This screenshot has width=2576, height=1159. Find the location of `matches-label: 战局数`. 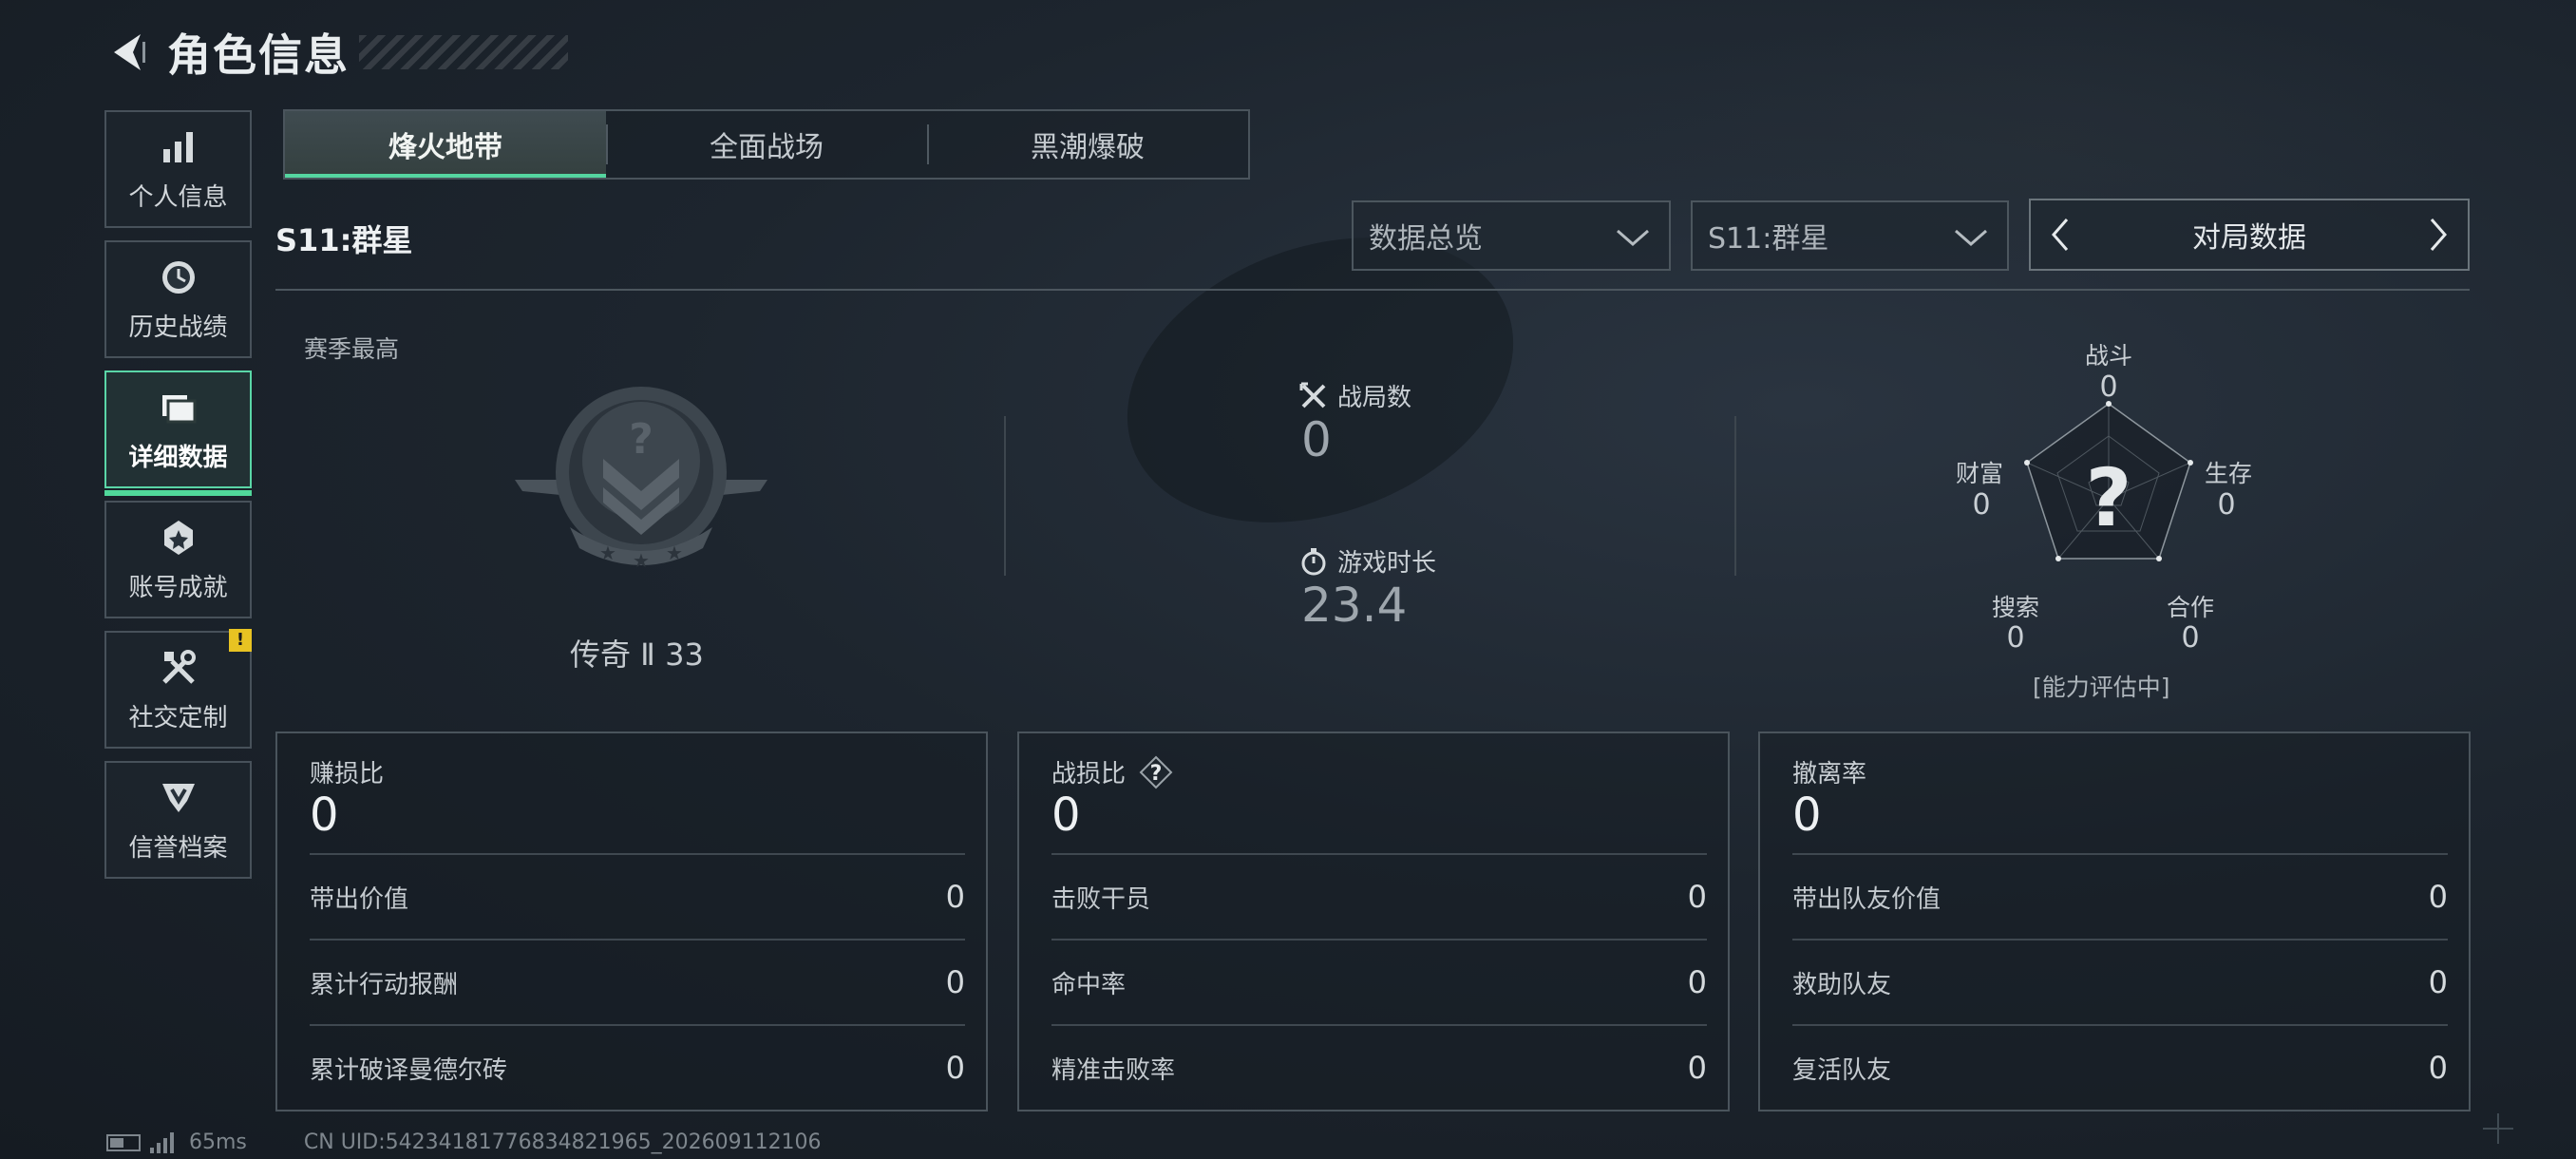

matches-label: 战局数 is located at coordinates (1355, 395).